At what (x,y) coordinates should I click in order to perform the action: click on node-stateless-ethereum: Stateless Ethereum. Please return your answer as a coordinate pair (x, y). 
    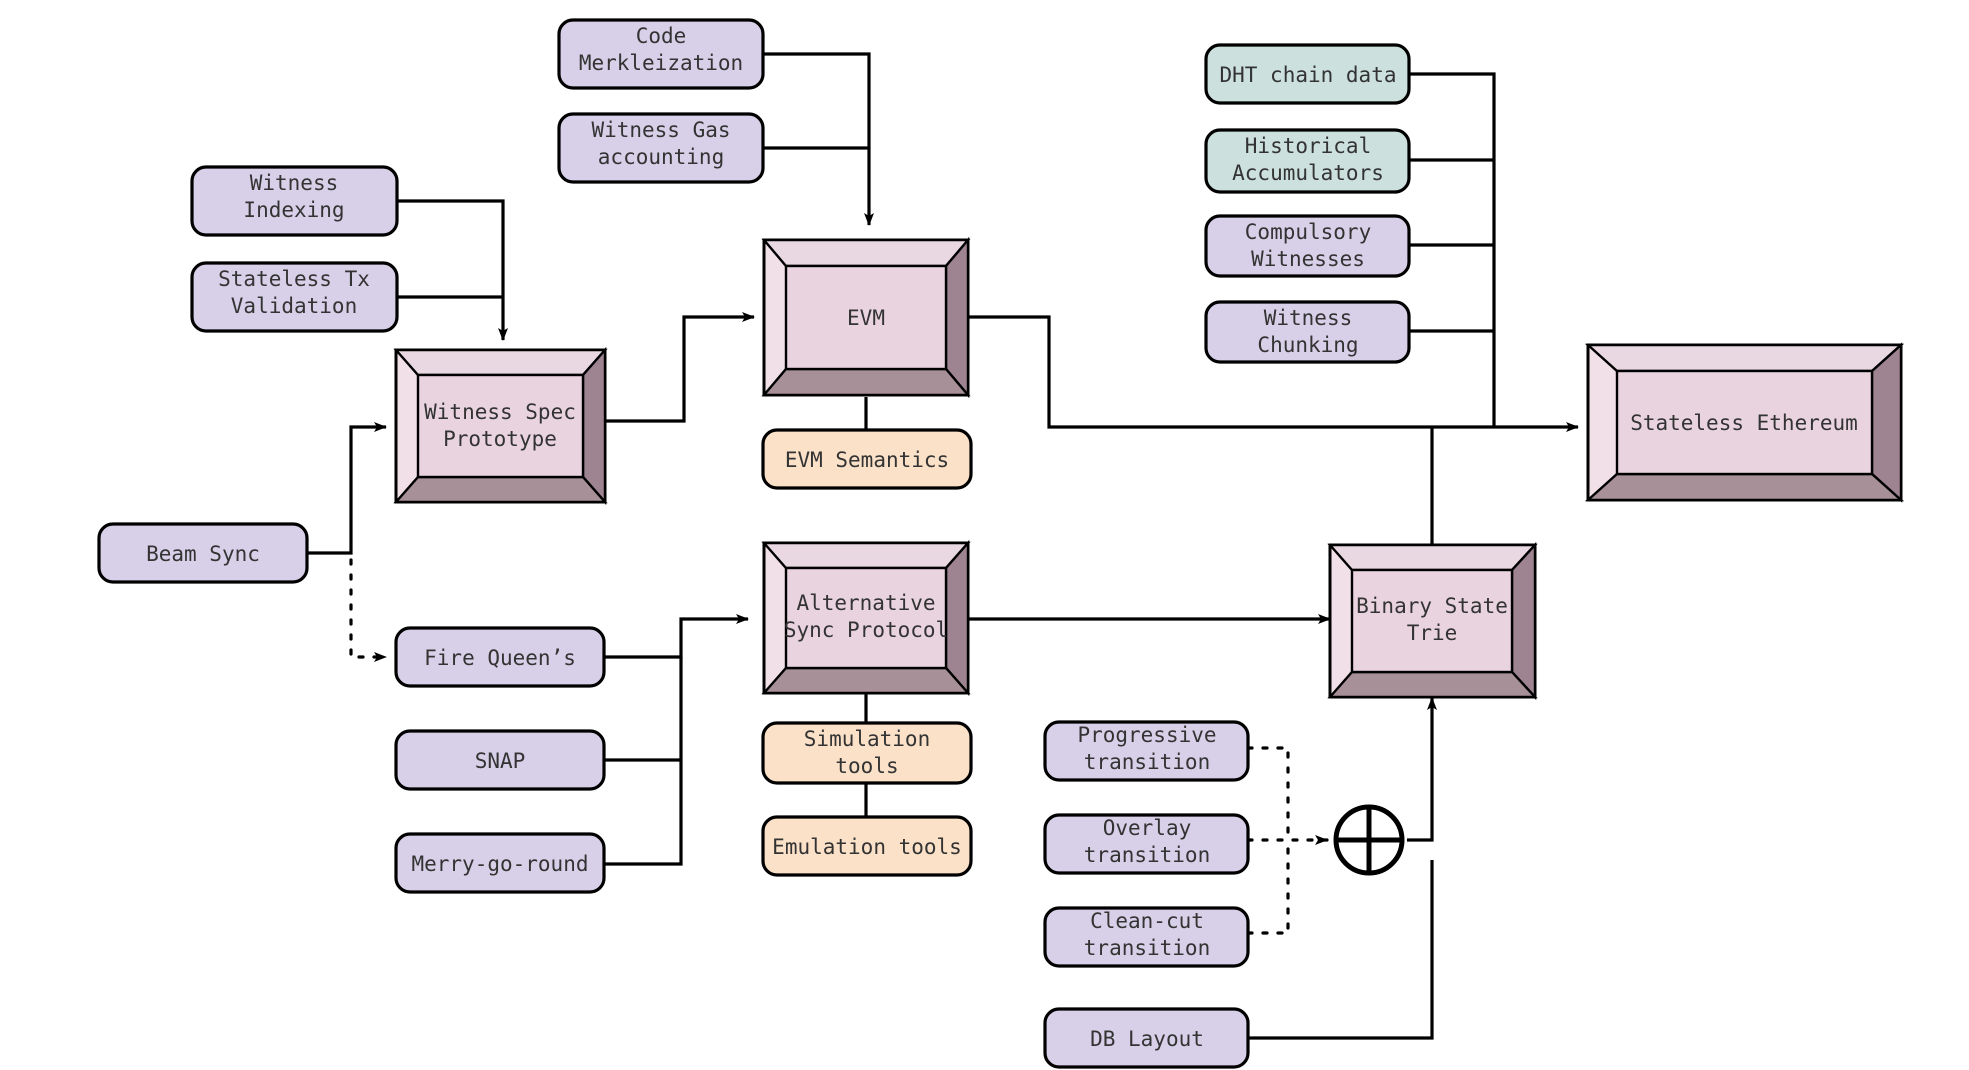
    Looking at the image, I should click on (1744, 422).